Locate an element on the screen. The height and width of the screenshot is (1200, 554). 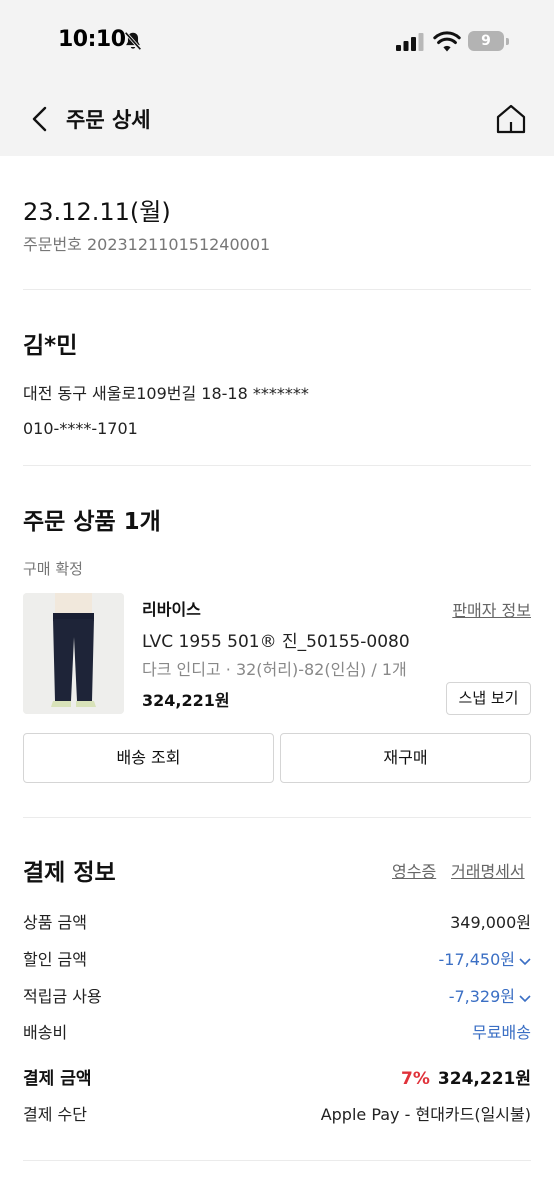
points-used-value: -7,329원 is located at coordinates (481, 996).